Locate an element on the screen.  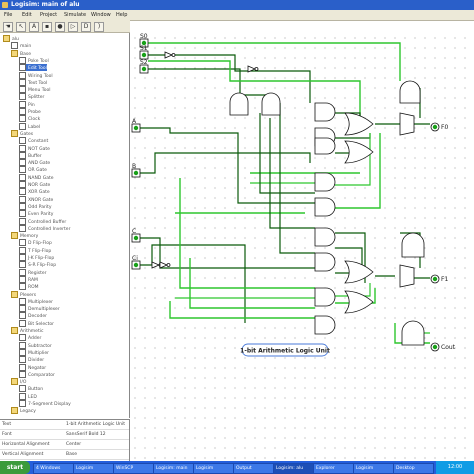
tree-tool-item: Subtractor is located at coordinates (35, 345).